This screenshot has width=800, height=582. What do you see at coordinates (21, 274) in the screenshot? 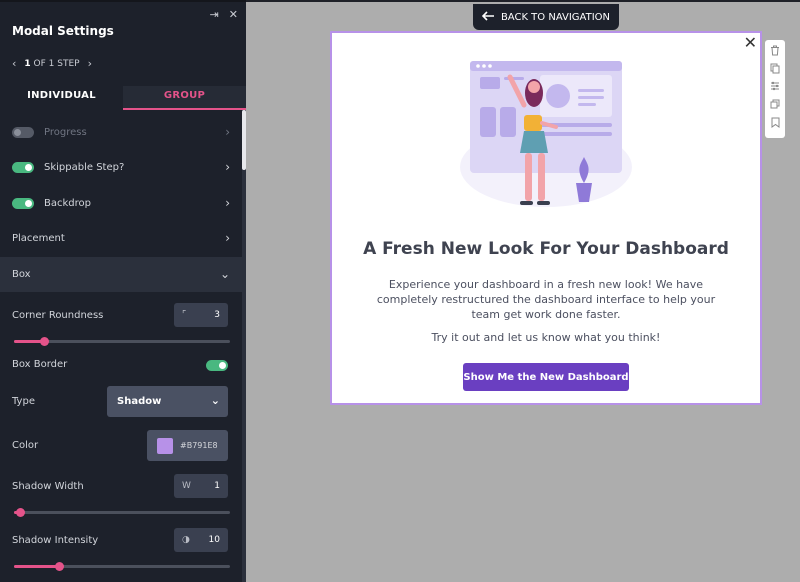
I see `row-box-label: Box` at bounding box center [21, 274].